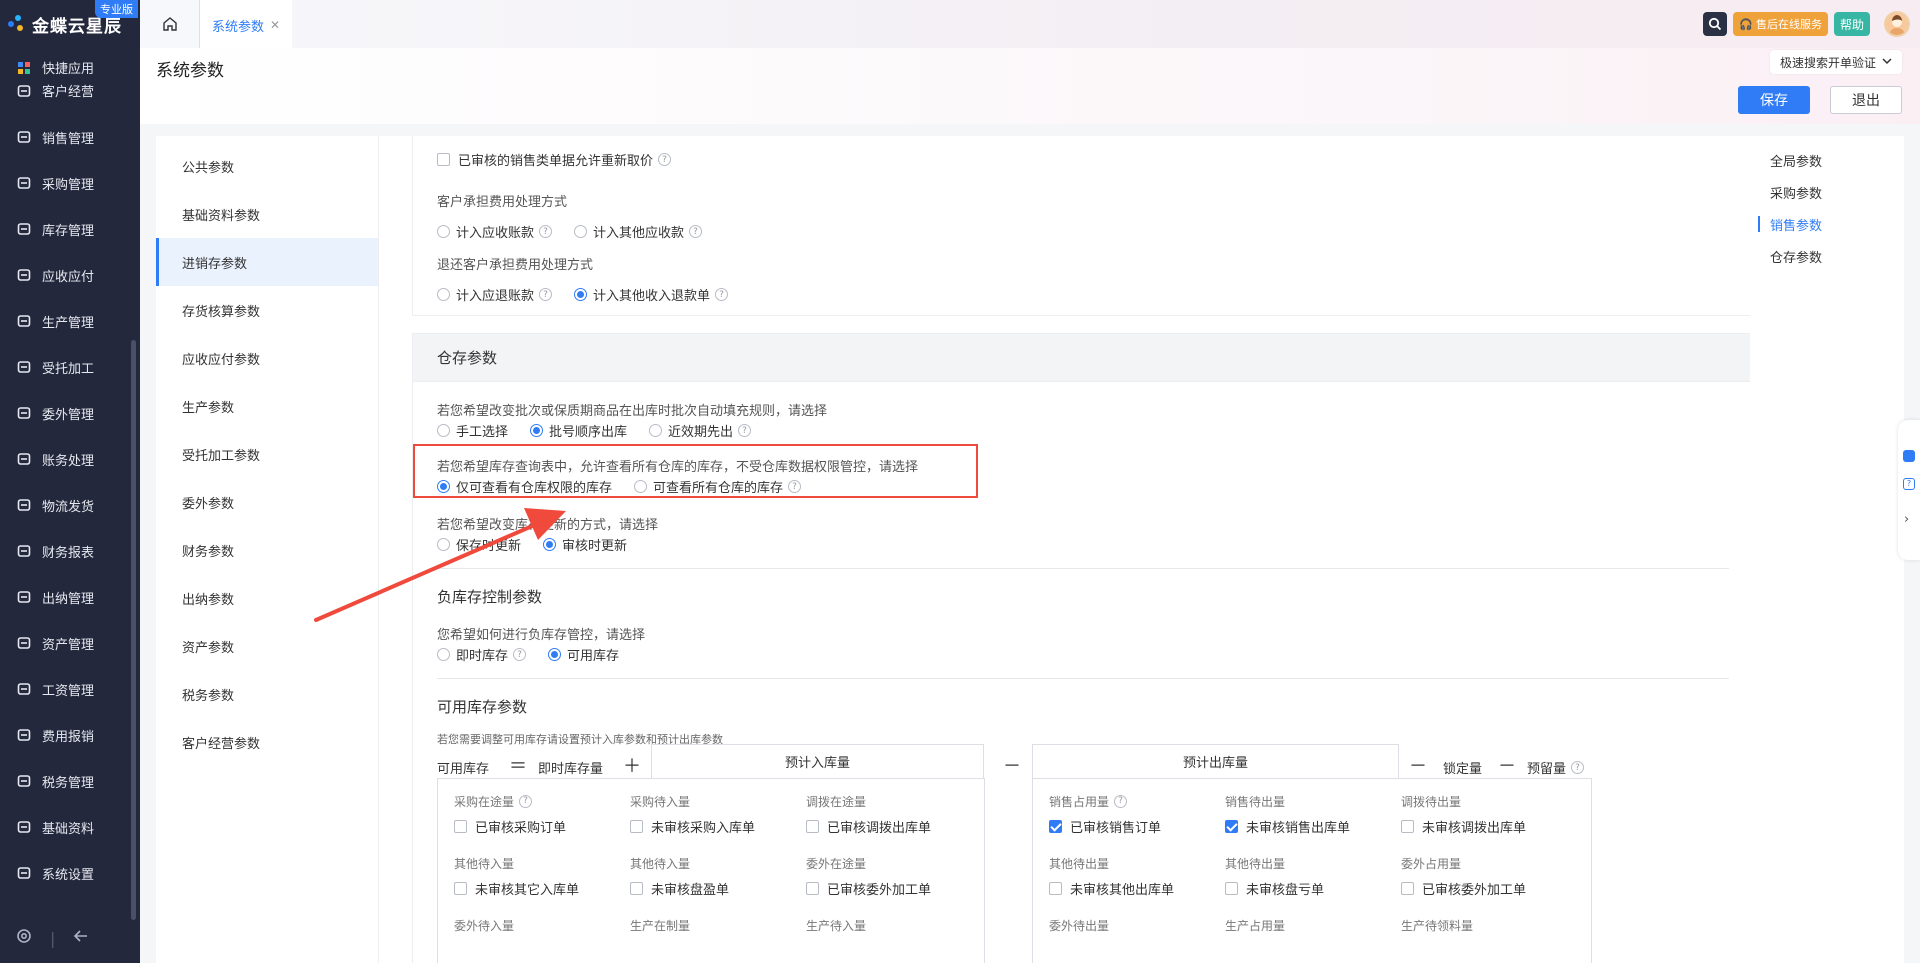  Describe the element at coordinates (267, 166) in the screenshot. I see `subnav-item-0: 公共参数` at that location.